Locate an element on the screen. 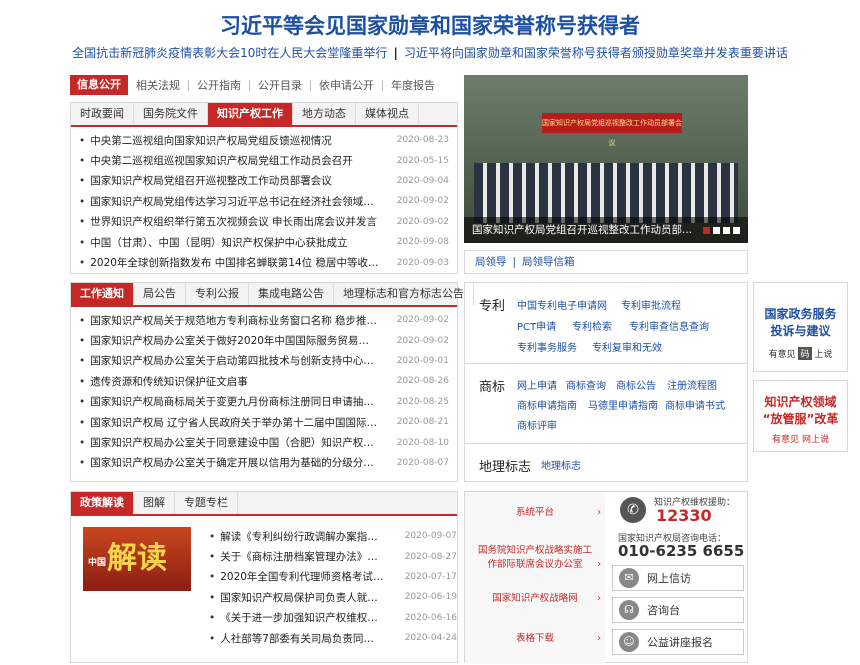 This screenshot has height=665, width=860. list-item: 《关于进一步加强知识产权维权援助... 2020-06-16 is located at coordinates (333, 618).